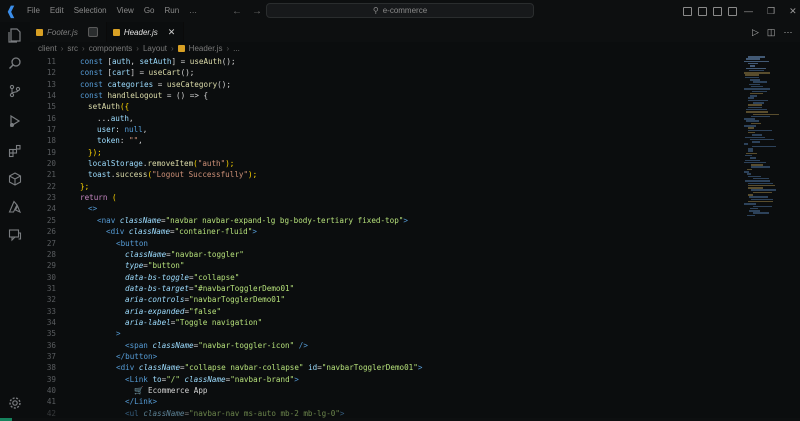 The height and width of the screenshot is (421, 800). I want to click on breadcrumb-item: client, so click(47, 48).